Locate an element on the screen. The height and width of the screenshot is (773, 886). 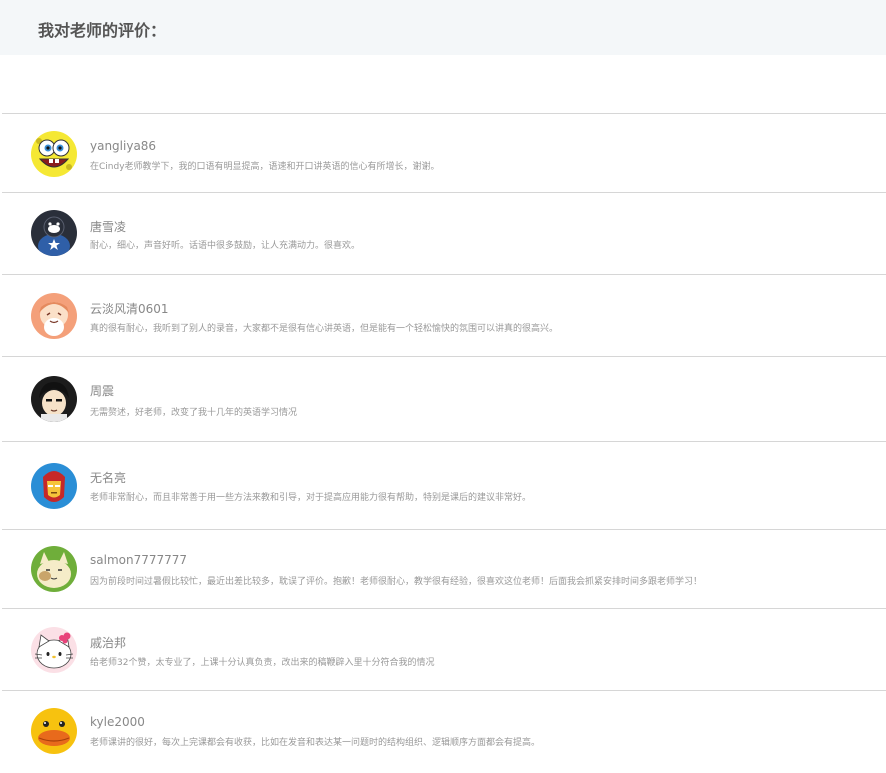
review-item: 唐雪凌 耐心，细心，声音好听。话语中很多鼓励，让人充满动力。很喜欢。 is located at coordinates (444, 234).